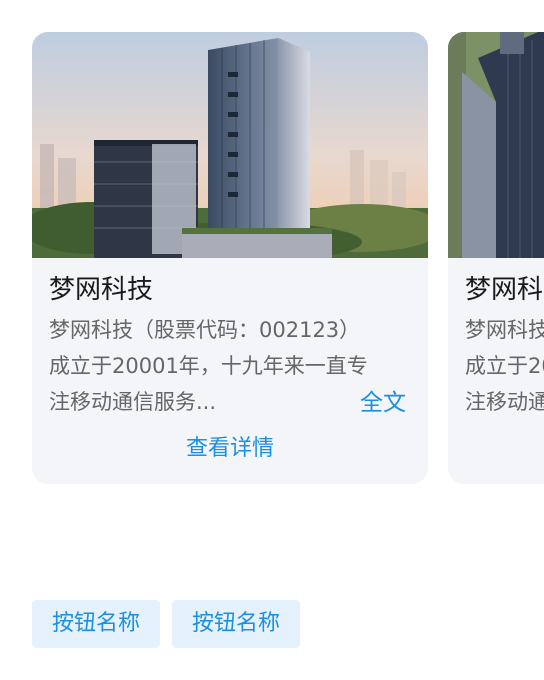 The image size is (544, 680). What do you see at coordinates (496, 145) in the screenshot?
I see `building-photo` at bounding box center [496, 145].